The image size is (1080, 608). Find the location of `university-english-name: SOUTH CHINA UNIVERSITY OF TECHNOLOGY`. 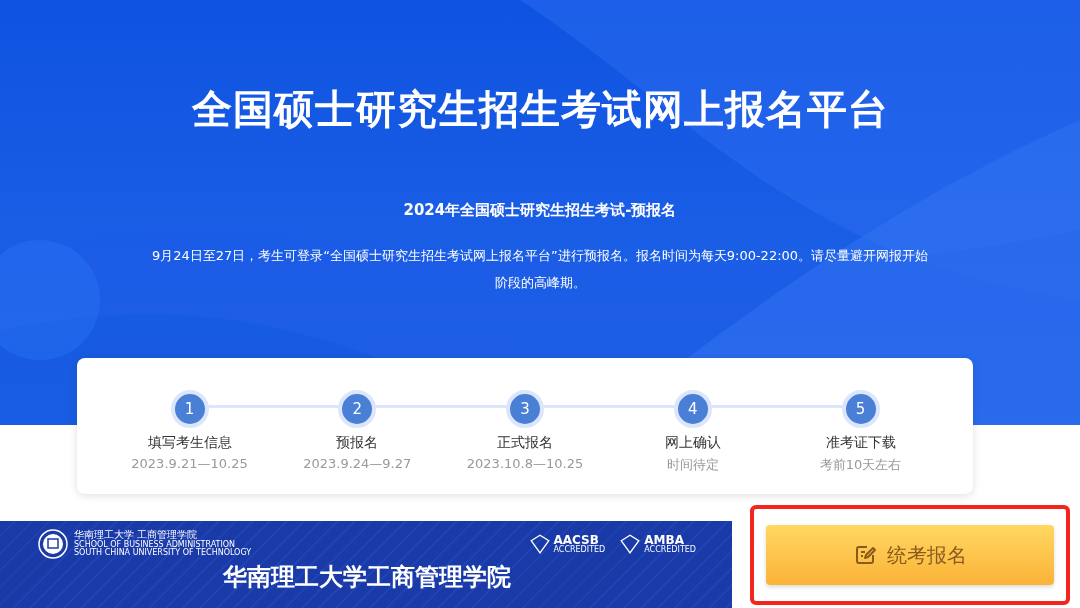

university-english-name: SOUTH CHINA UNIVERSITY OF TECHNOLOGY is located at coordinates (163, 553).